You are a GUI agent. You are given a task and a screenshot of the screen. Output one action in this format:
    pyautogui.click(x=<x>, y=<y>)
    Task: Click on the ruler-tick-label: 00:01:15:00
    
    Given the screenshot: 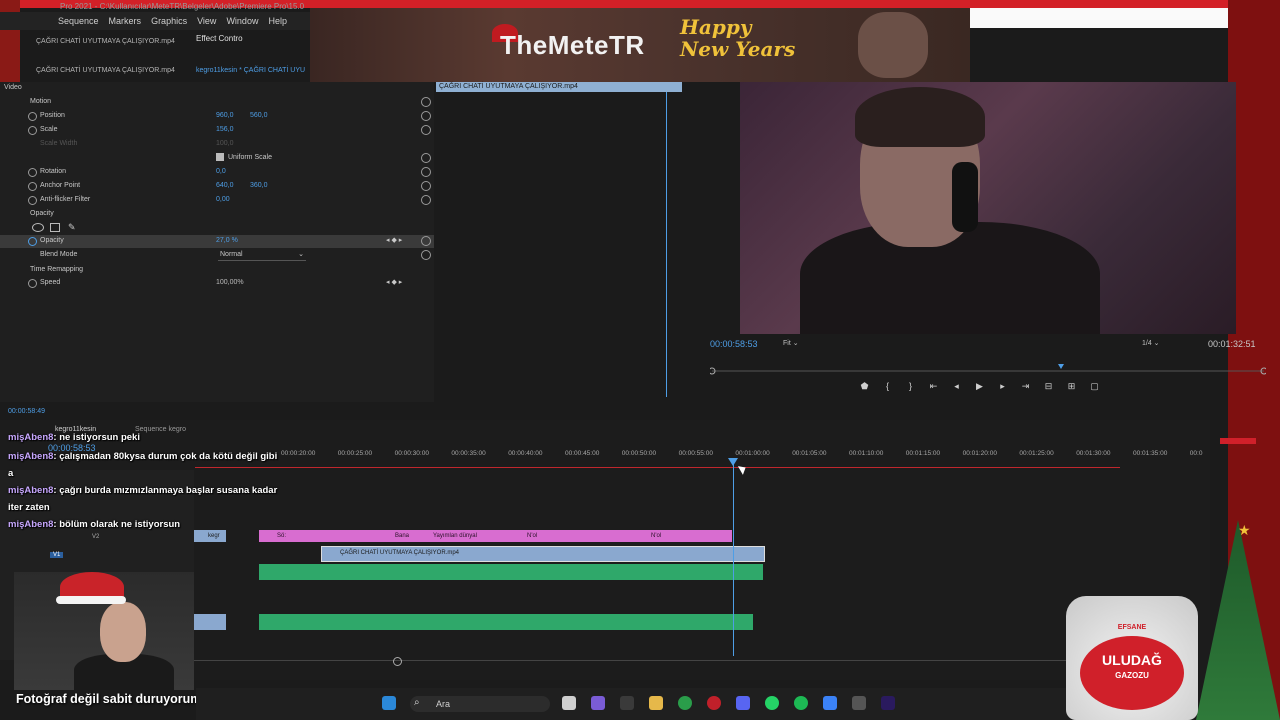 What is the action you would take?
    pyautogui.click(x=923, y=453)
    